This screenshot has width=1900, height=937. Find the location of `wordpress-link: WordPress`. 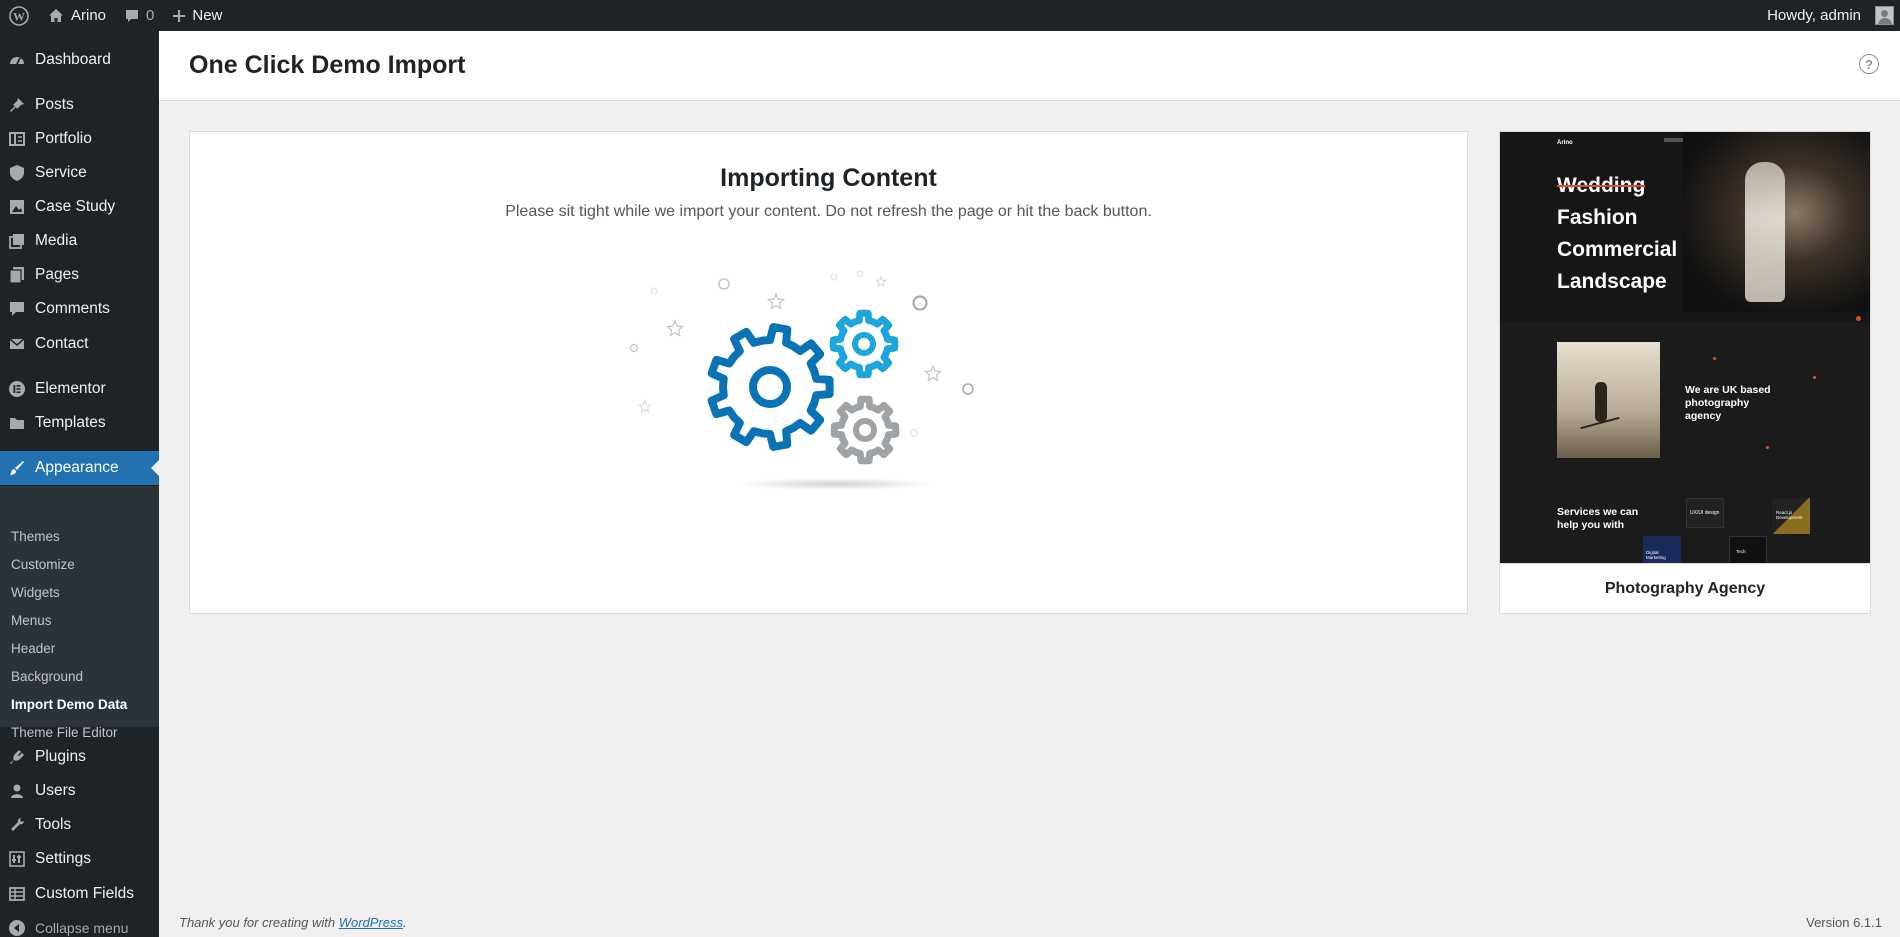

wordpress-link: WordPress is located at coordinates (371, 922).